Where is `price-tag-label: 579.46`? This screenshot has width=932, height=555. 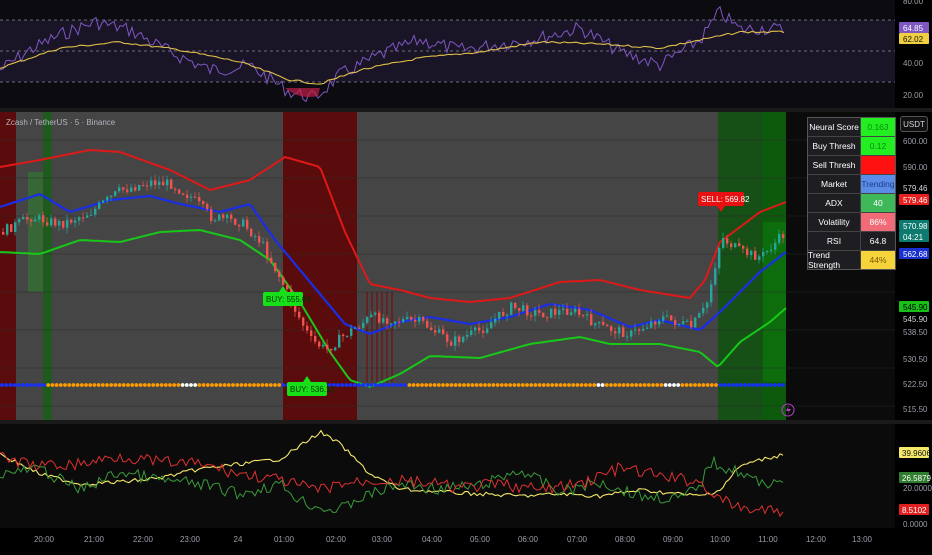
price-tag-label: 579.46 is located at coordinates (915, 200).